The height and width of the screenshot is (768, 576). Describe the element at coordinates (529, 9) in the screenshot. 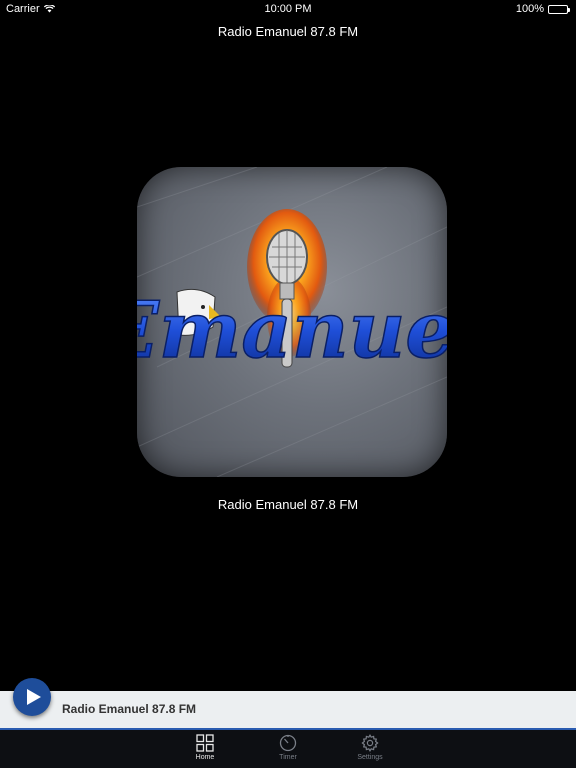

I see `battery-percent: 100%` at that location.